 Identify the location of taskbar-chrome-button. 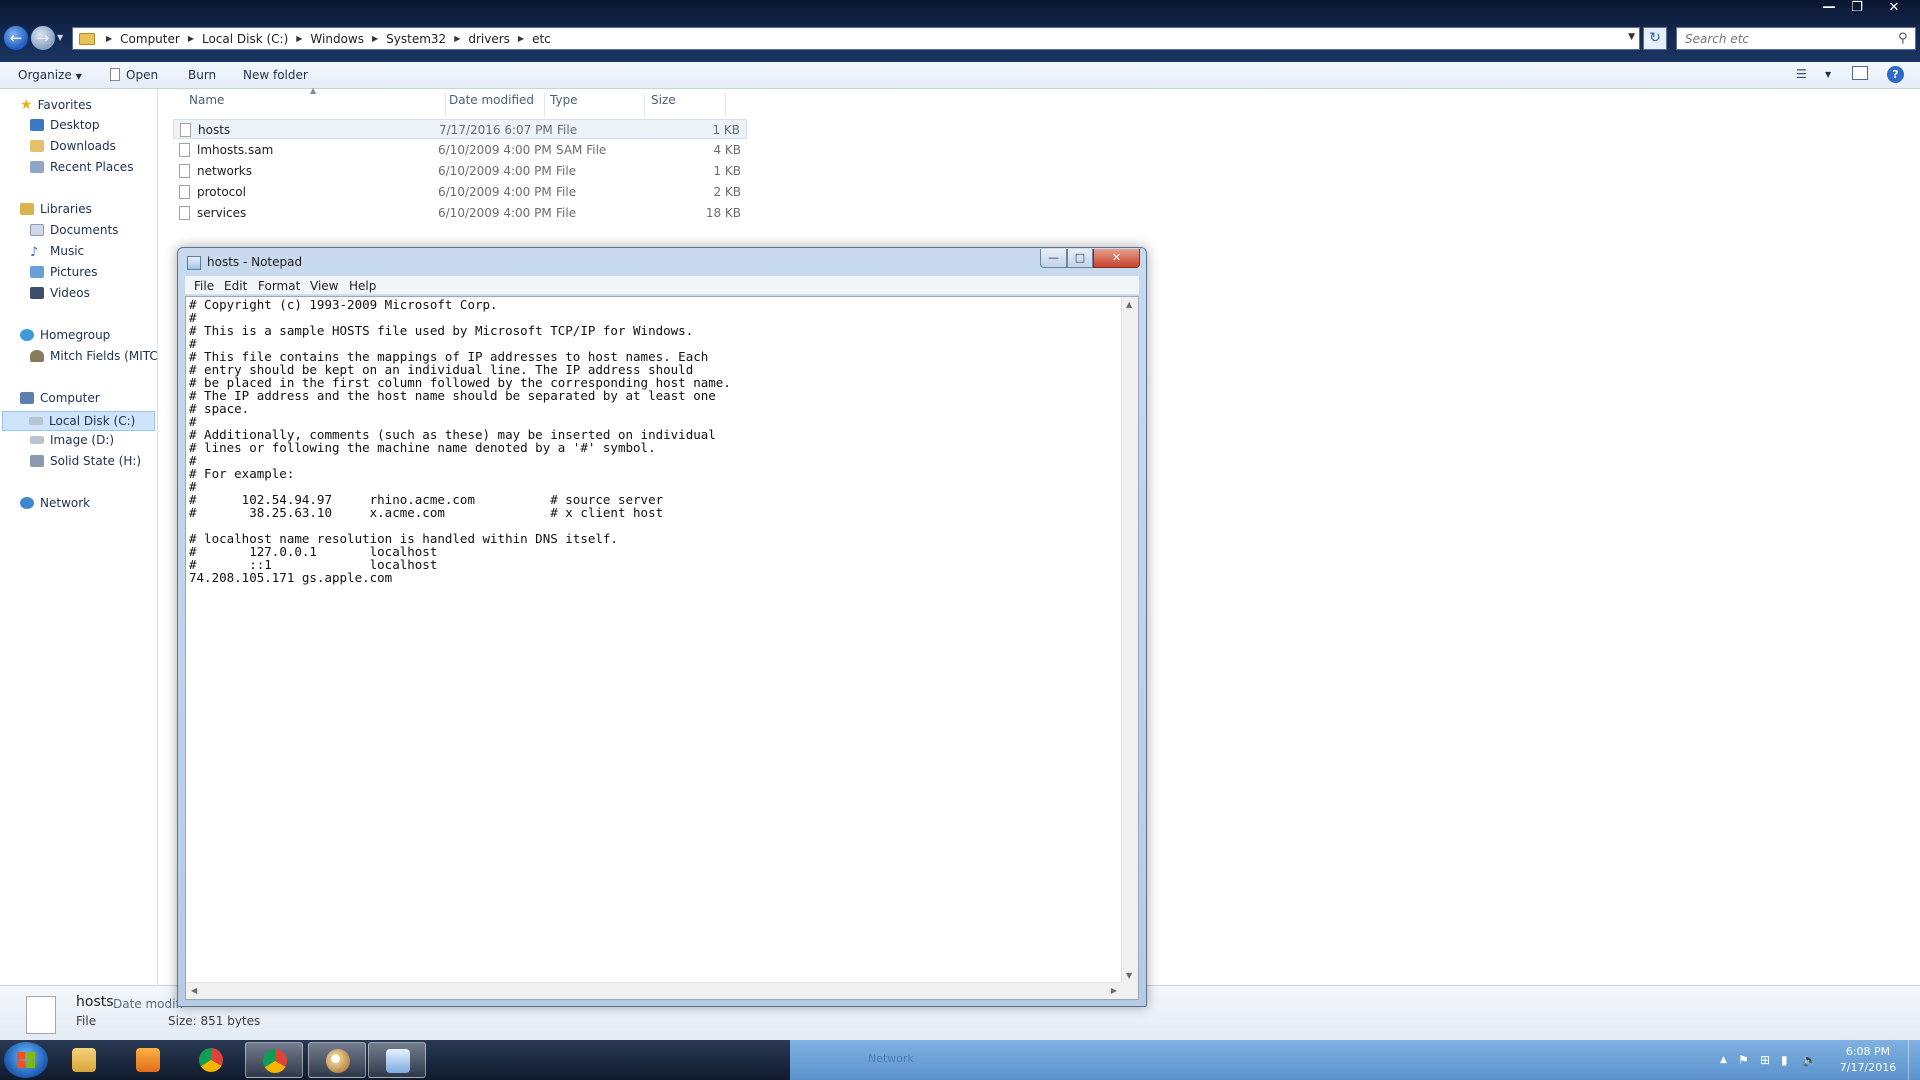
(211, 1060).